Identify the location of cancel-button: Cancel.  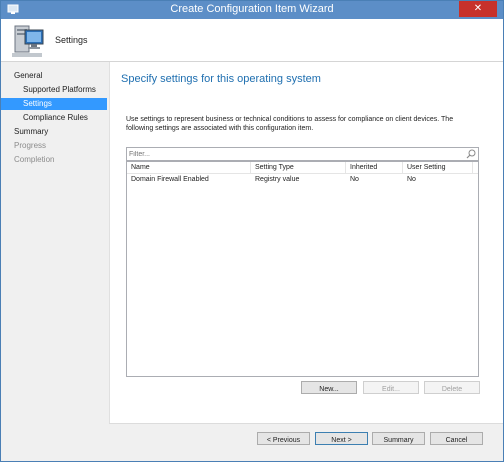
(456, 438).